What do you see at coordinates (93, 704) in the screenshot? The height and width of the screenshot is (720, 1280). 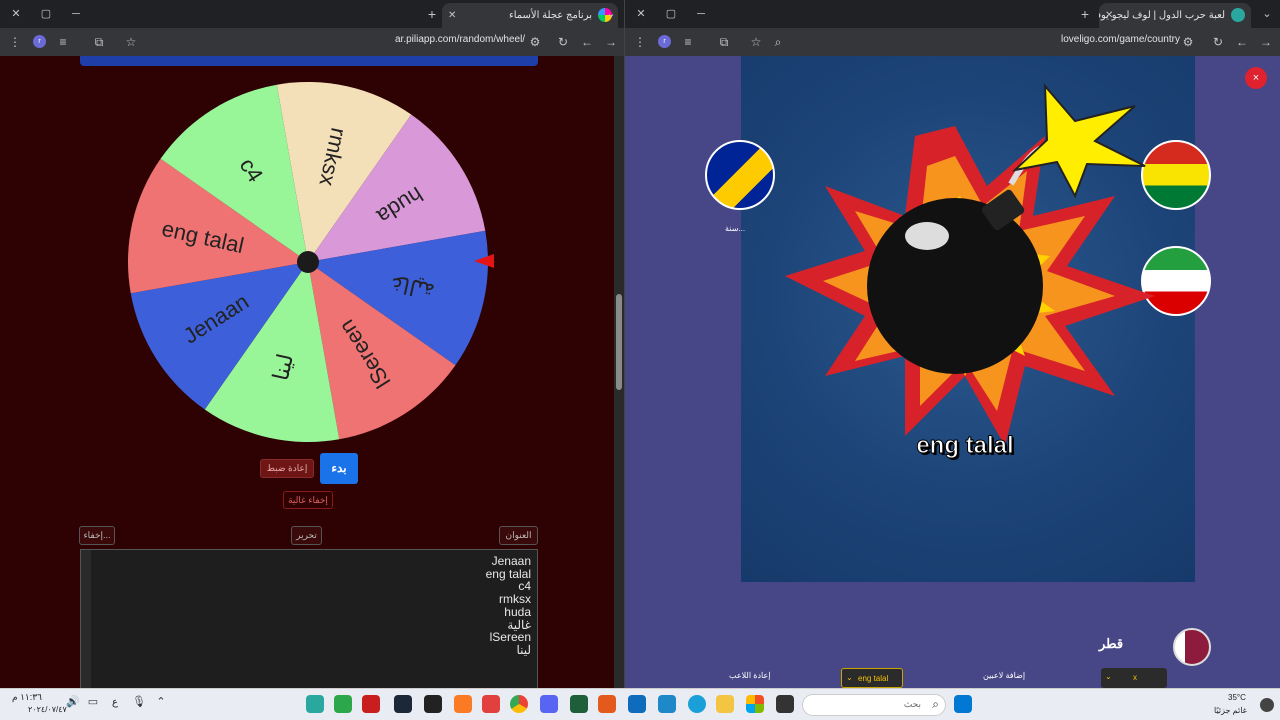 I see `network-icon: ▭` at bounding box center [93, 704].